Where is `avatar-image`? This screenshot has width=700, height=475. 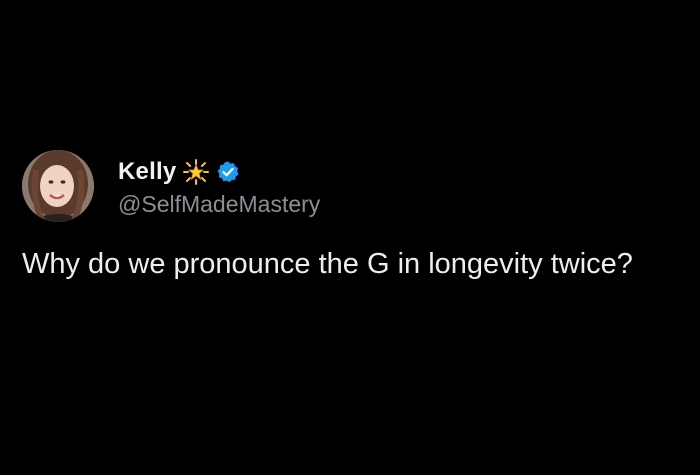 avatar-image is located at coordinates (58, 186).